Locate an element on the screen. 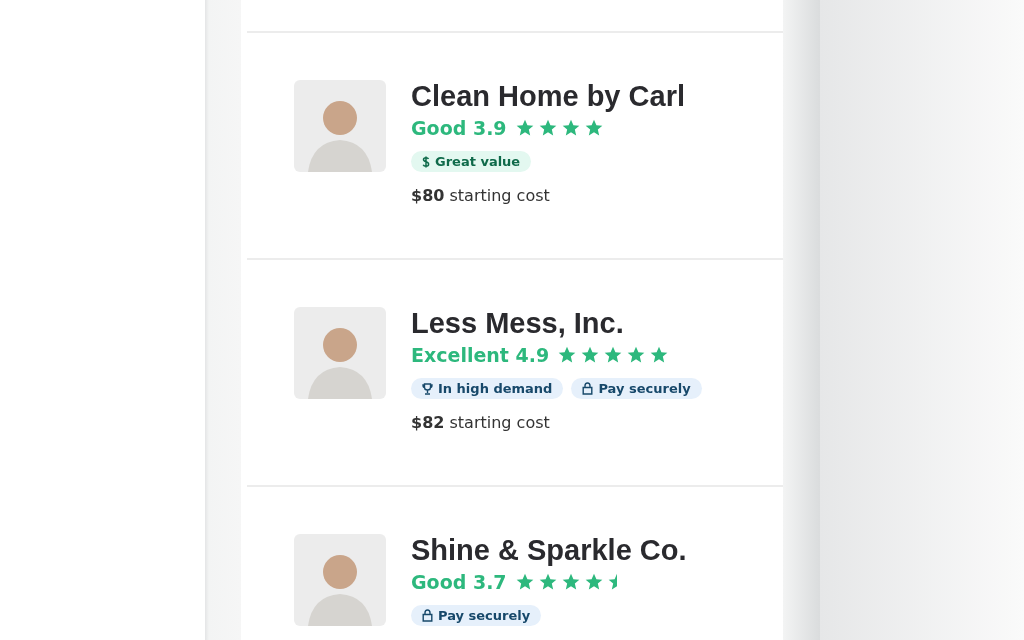 This screenshot has width=1024, height=640. starting-cost: $82 starting cost is located at coordinates (480, 422).